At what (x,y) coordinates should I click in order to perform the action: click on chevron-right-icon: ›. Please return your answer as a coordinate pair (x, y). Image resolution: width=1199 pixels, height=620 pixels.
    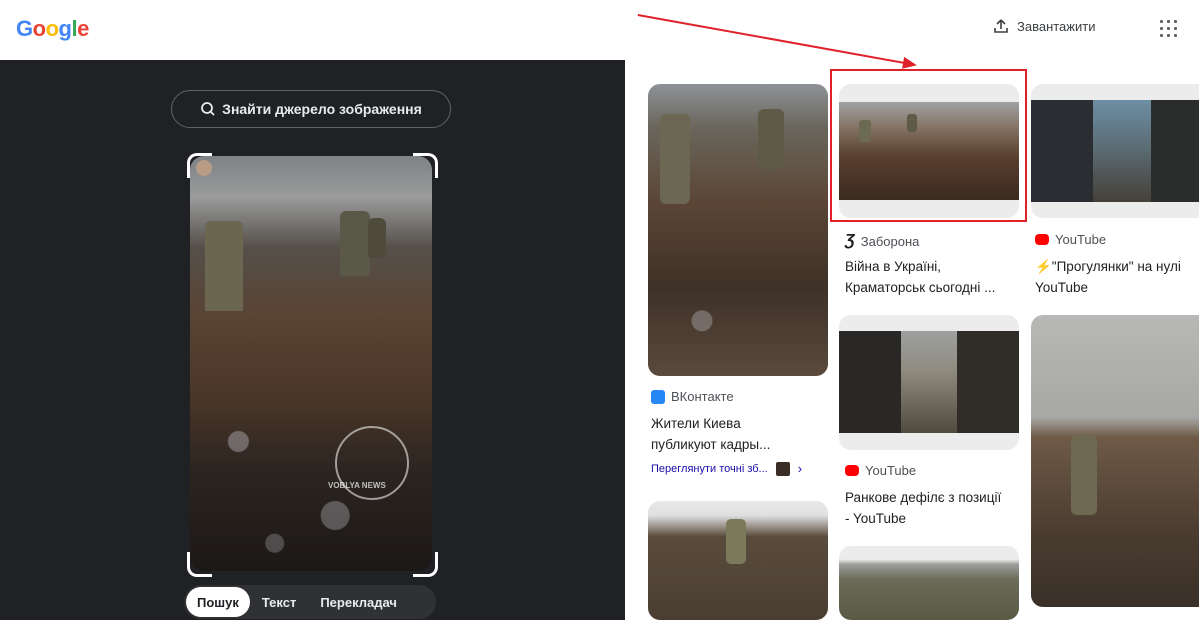
    Looking at the image, I should click on (800, 468).